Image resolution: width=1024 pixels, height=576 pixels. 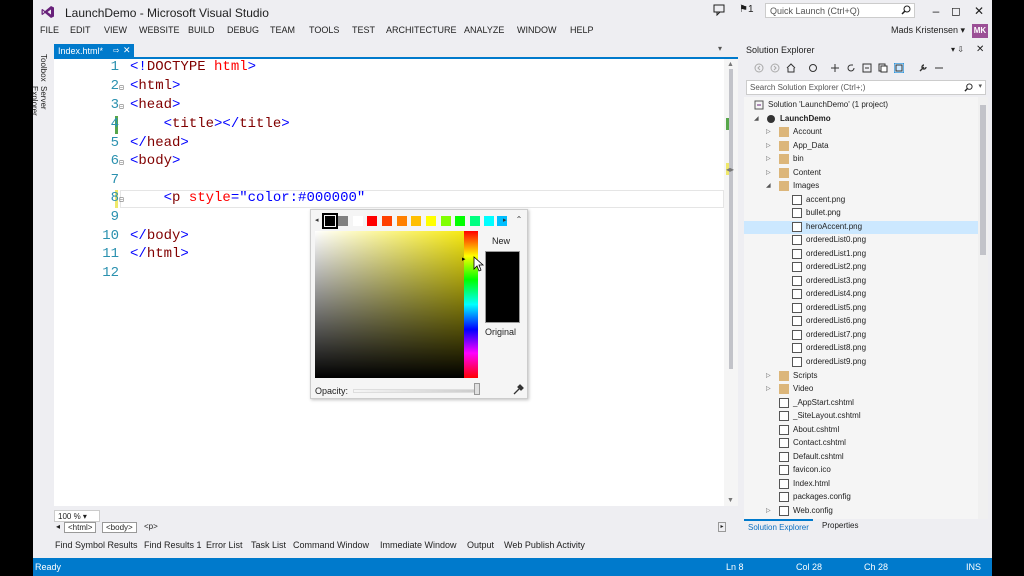 I want to click on signed-in-user: Mads Kristensen ▾, so click(x=928, y=30).